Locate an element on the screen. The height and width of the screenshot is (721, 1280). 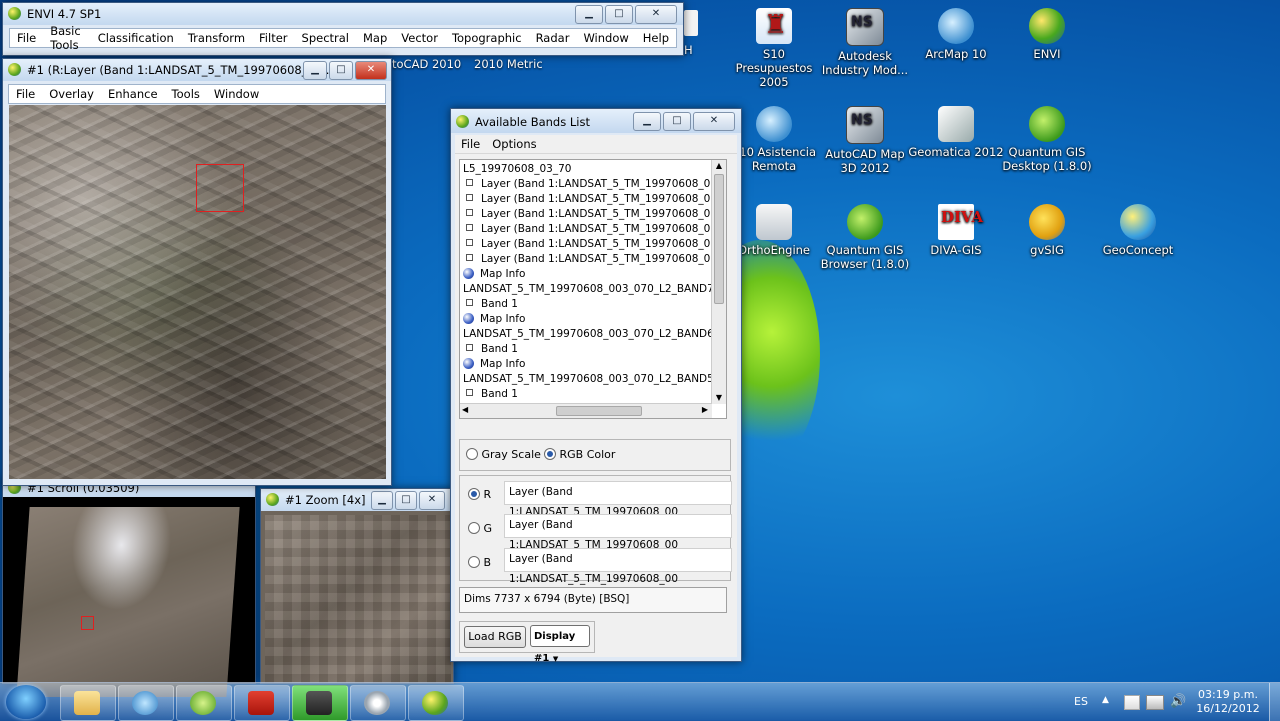
menu-spectral: Spectral is located at coordinates (325, 38).